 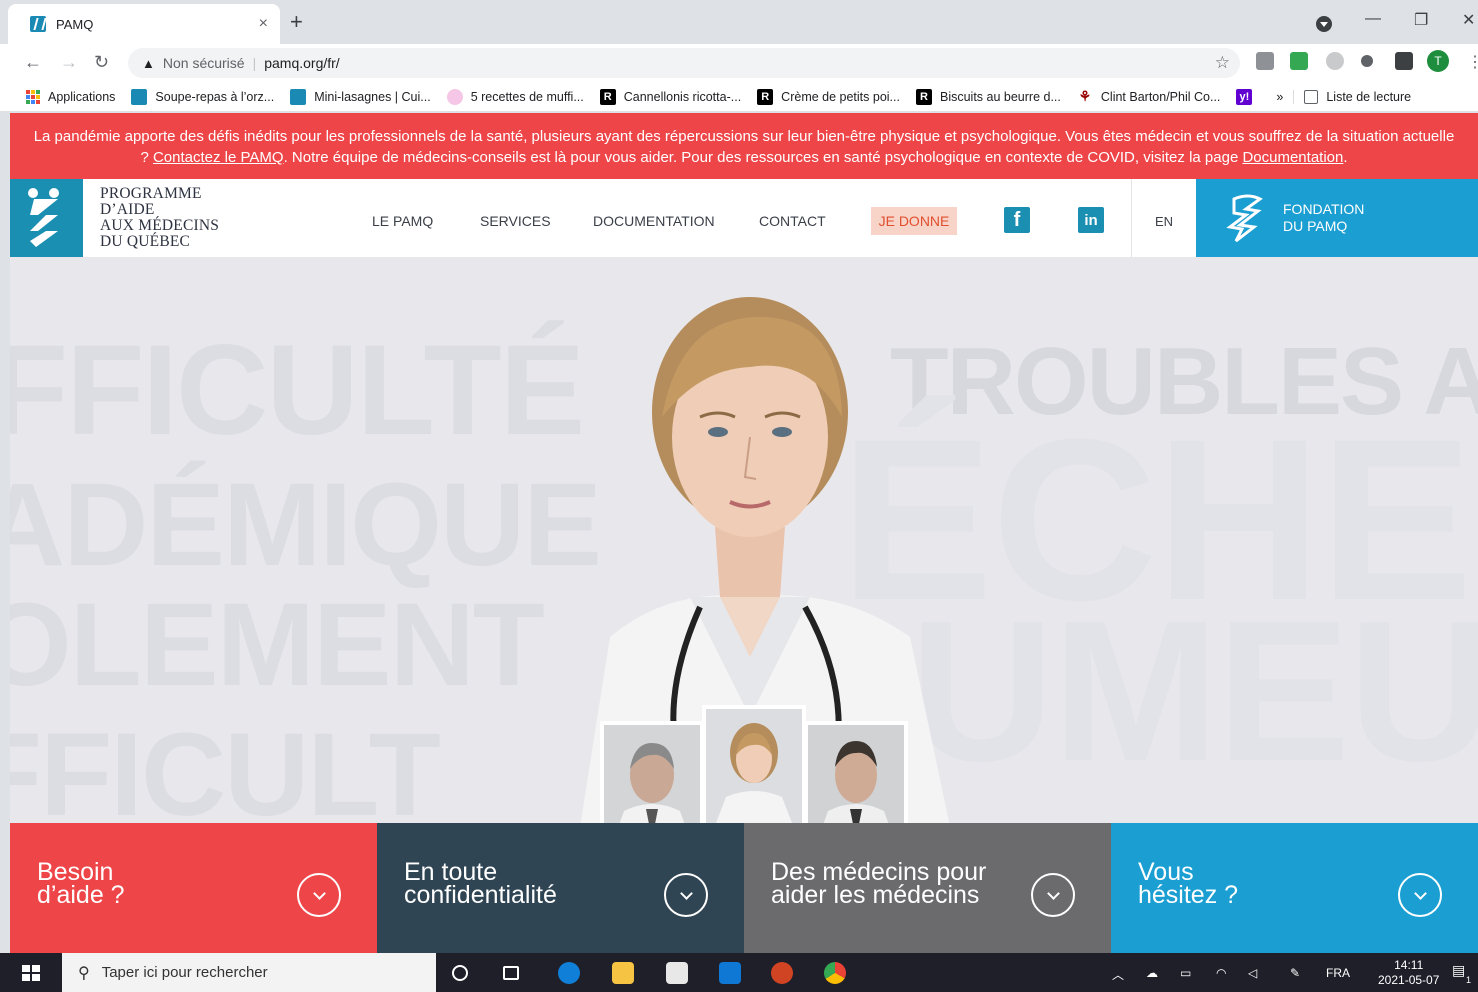 I want to click on minimize-icon: —, so click(x=1373, y=19).